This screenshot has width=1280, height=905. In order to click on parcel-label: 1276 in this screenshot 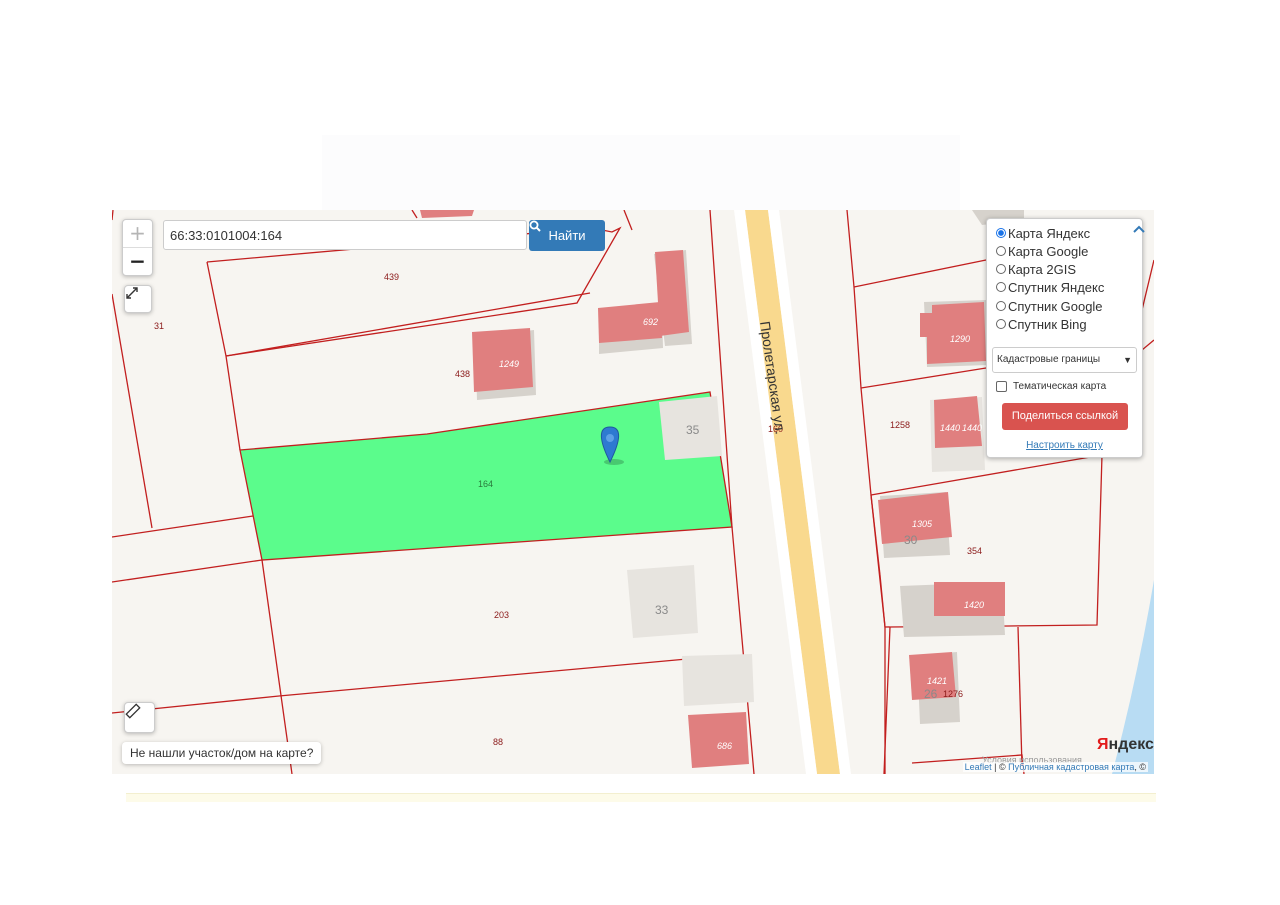, I will do `click(953, 694)`.